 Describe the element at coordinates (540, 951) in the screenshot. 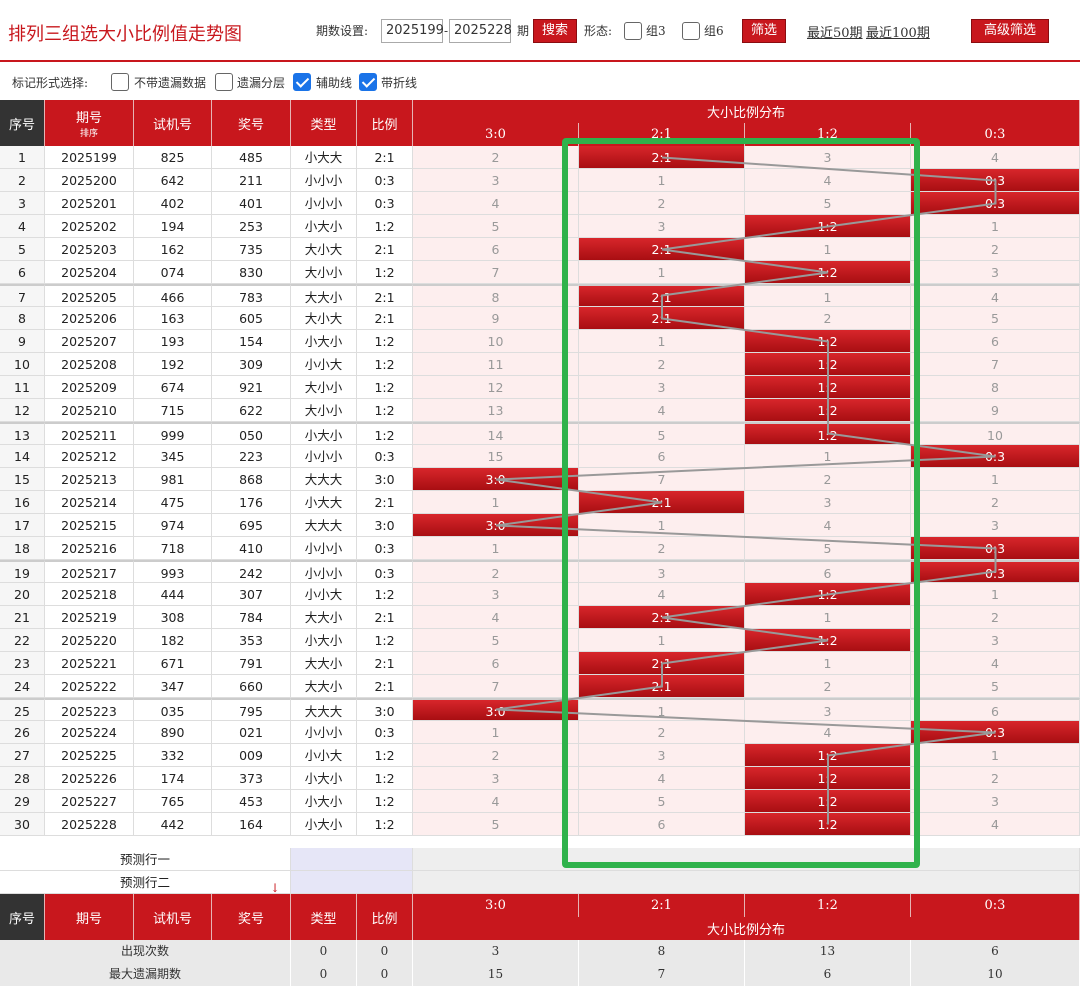

I see `stats-row: 出现次数 0 0 3 8 13 6` at that location.